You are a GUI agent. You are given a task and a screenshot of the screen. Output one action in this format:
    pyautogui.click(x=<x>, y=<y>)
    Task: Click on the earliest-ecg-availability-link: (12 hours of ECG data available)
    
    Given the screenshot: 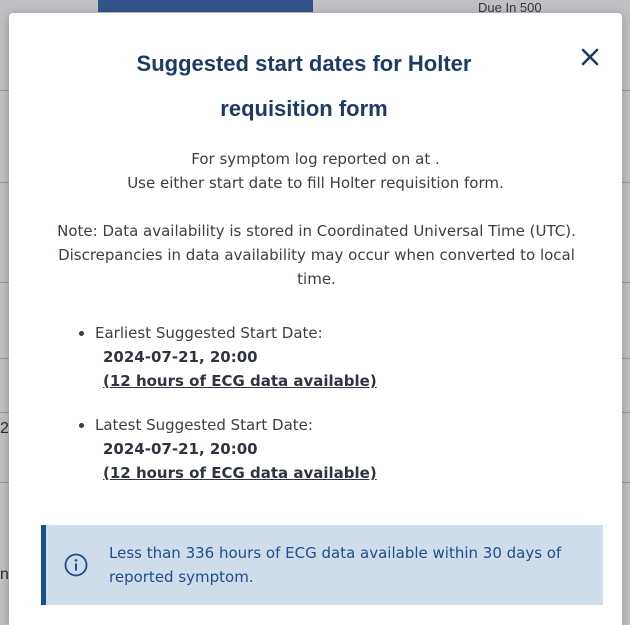 What is the action you would take?
    pyautogui.click(x=240, y=381)
    